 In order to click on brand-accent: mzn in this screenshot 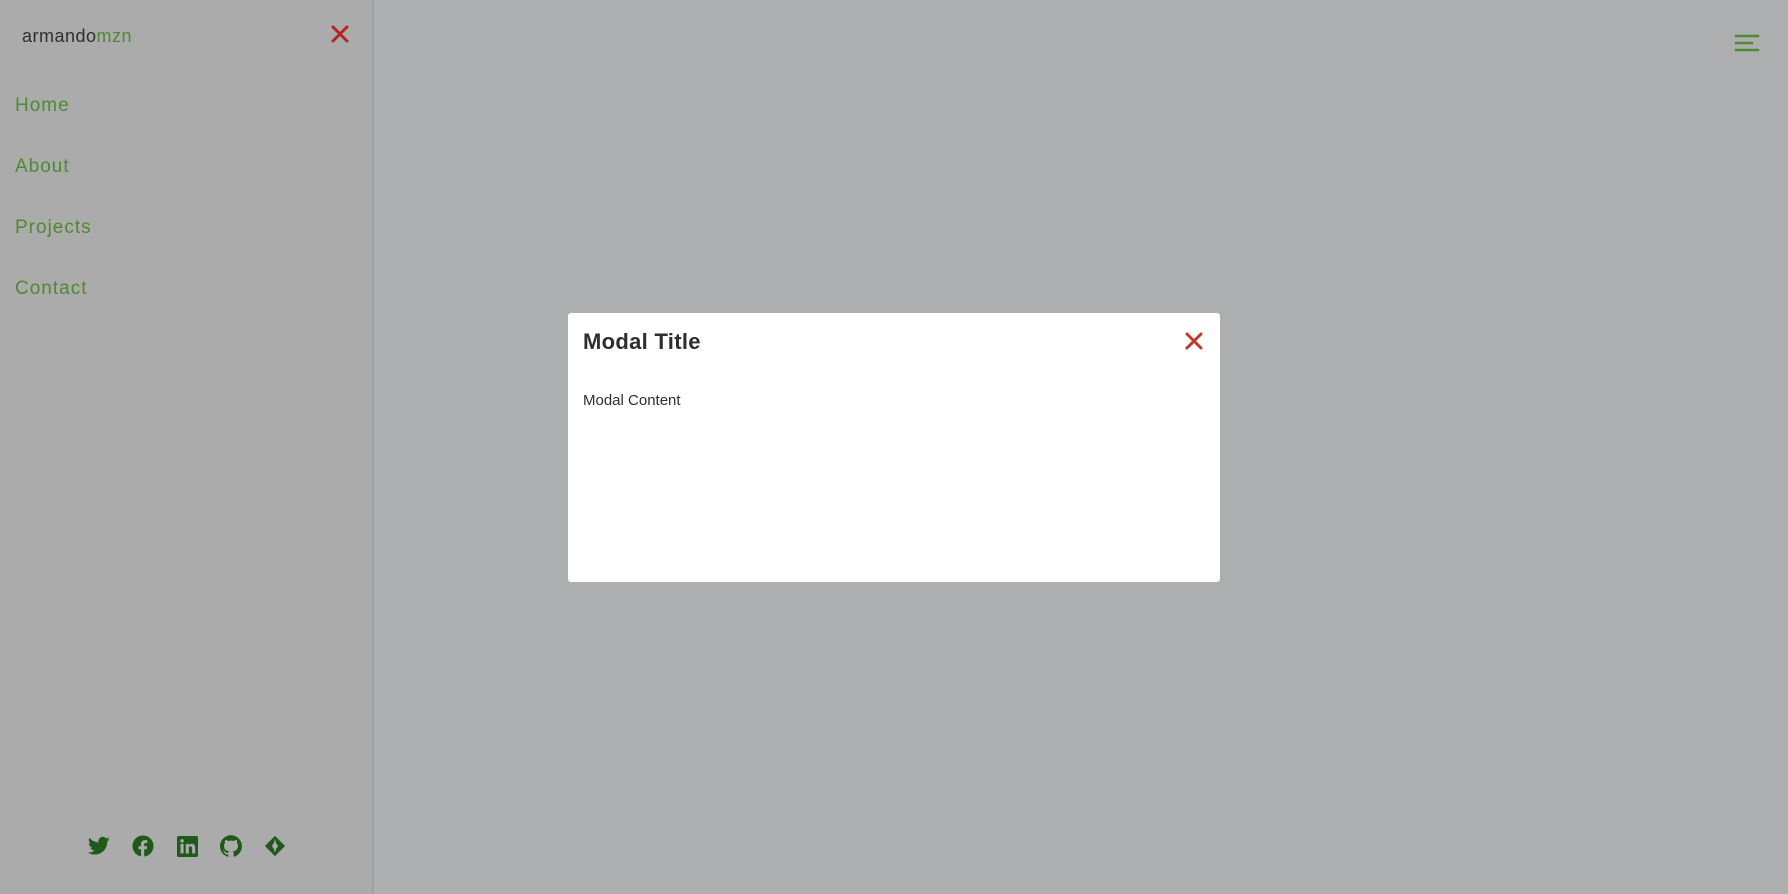, I will do `click(114, 36)`.